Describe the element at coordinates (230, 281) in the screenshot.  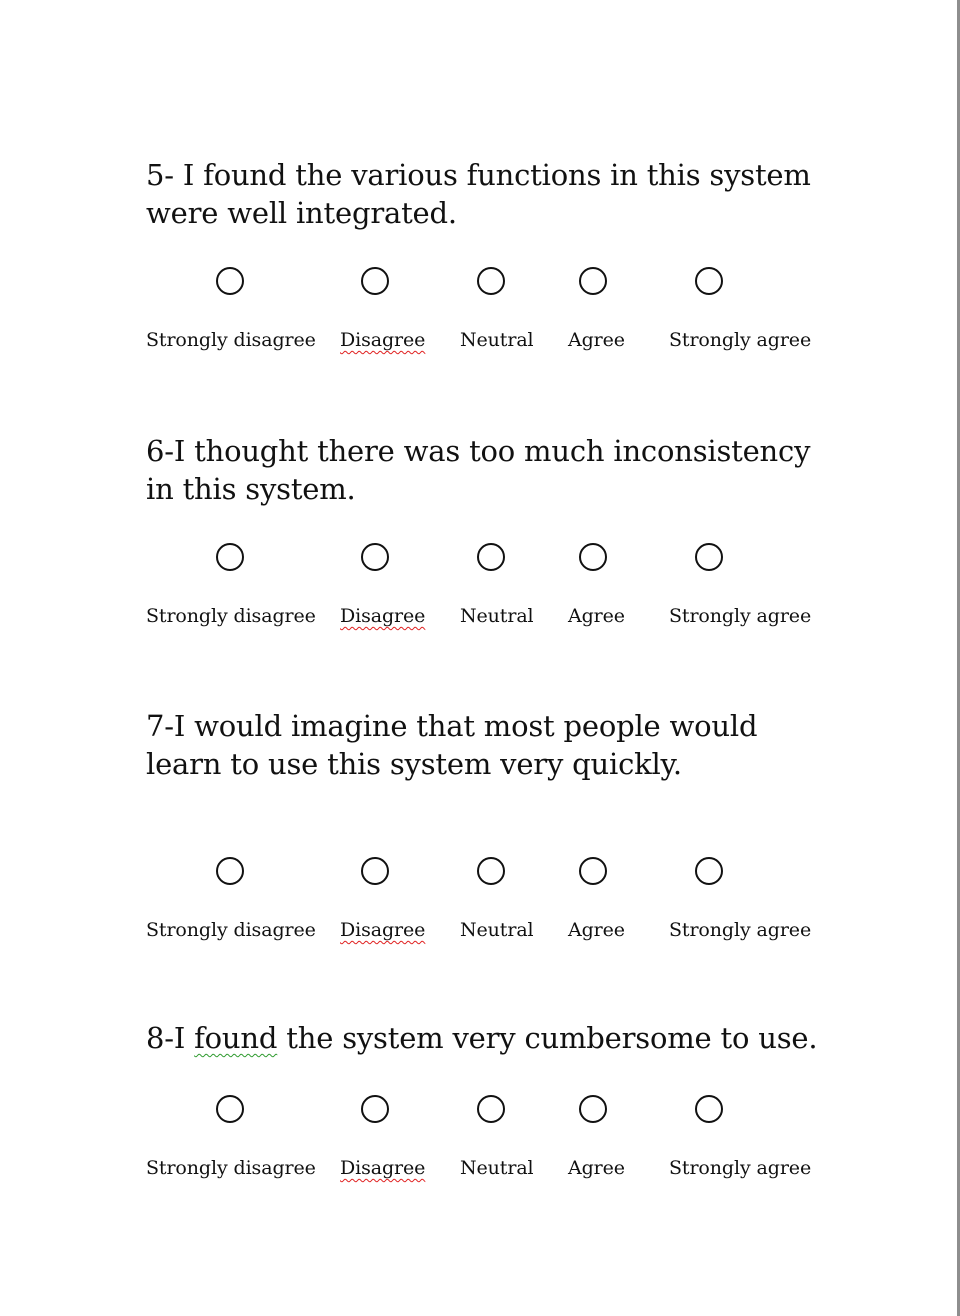
I see `q5-radio-strongly-disagree` at that location.